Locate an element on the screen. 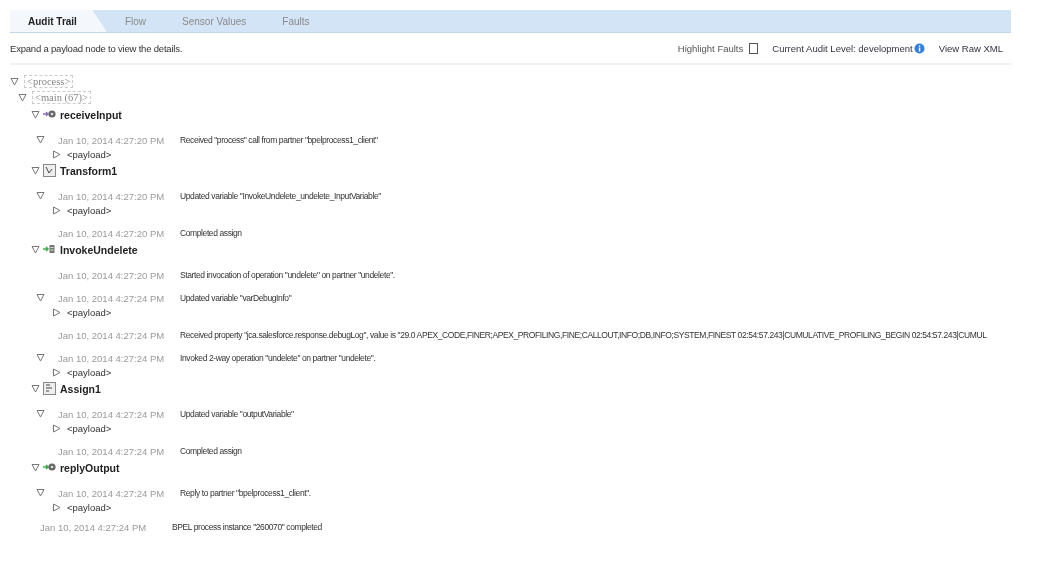 This screenshot has height=571, width=1061. view-raw-xml-link: View Raw XML is located at coordinates (970, 48).